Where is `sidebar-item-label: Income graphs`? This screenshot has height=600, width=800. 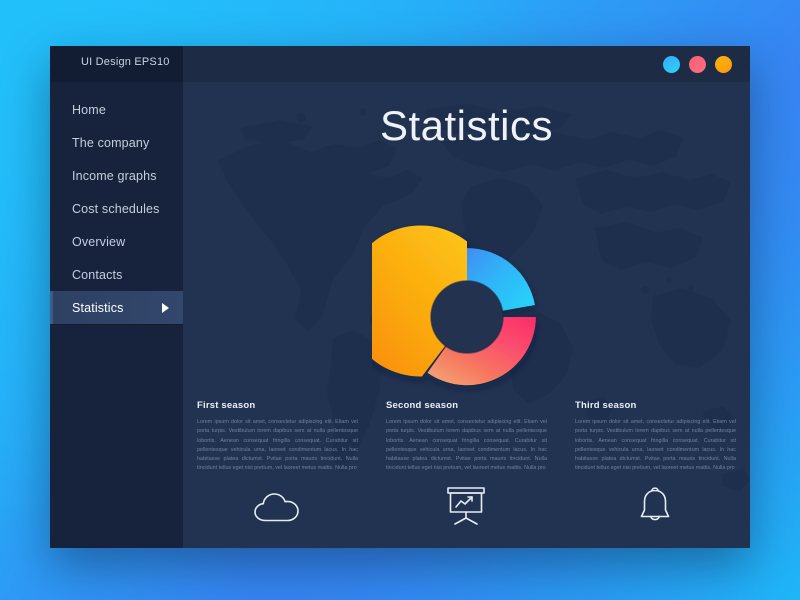 sidebar-item-label: Income graphs is located at coordinates (114, 175).